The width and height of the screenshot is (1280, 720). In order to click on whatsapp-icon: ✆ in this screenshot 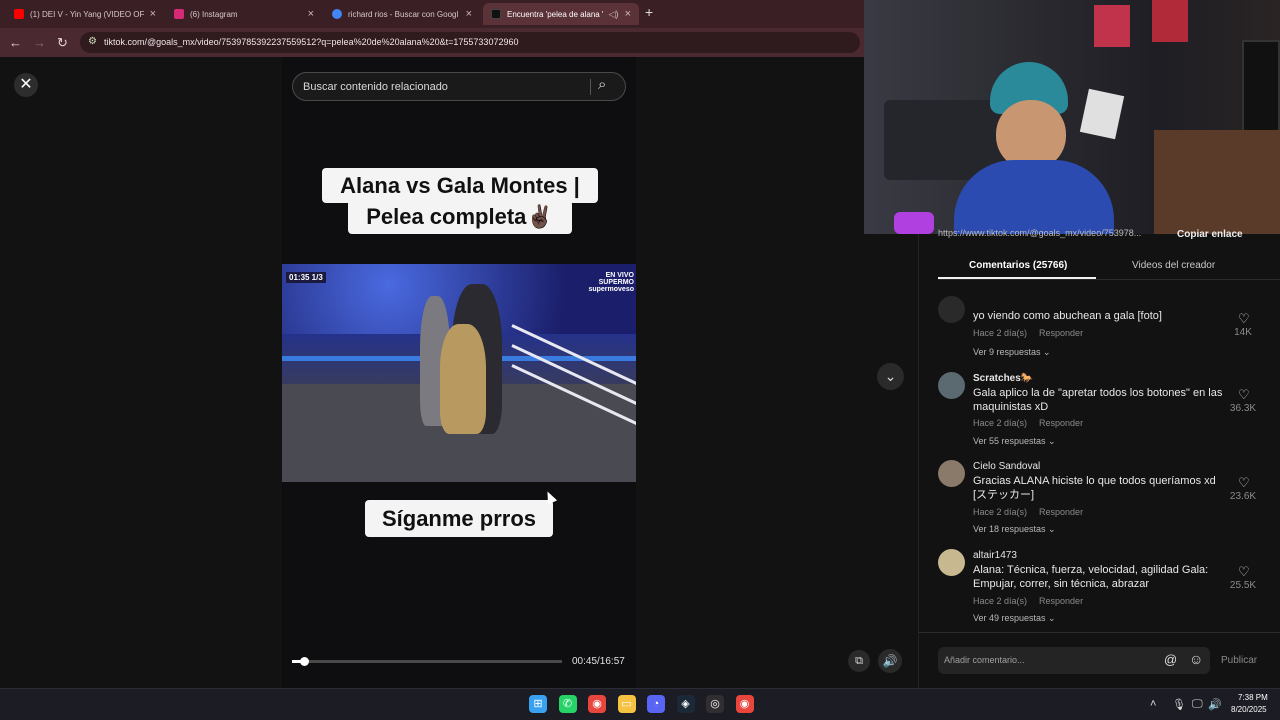, I will do `click(567, 704)`.